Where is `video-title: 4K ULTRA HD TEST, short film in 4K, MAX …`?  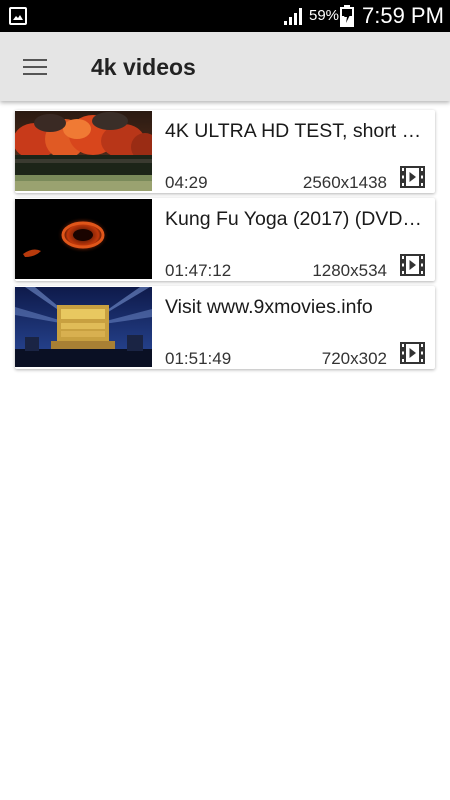 video-title: 4K ULTRA HD TEST, short film in 4K, MAX … is located at coordinates (295, 131).